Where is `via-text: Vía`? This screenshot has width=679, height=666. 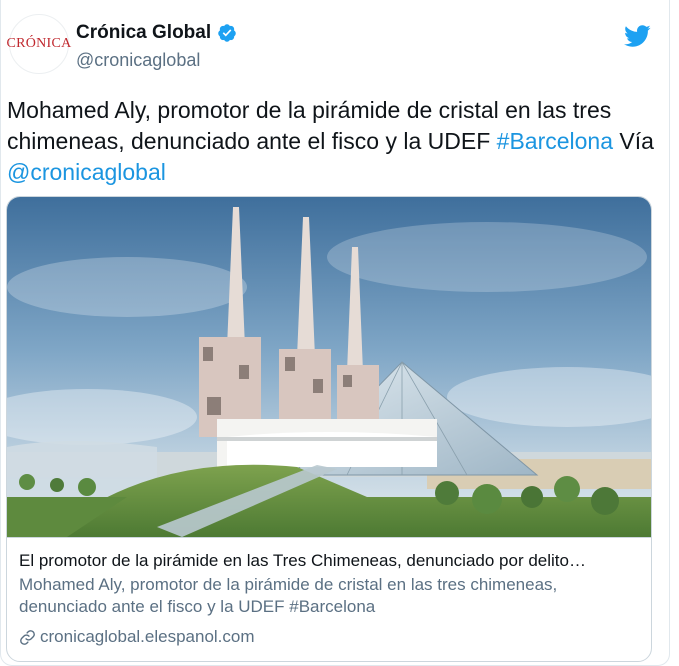 via-text: Vía is located at coordinates (633, 141).